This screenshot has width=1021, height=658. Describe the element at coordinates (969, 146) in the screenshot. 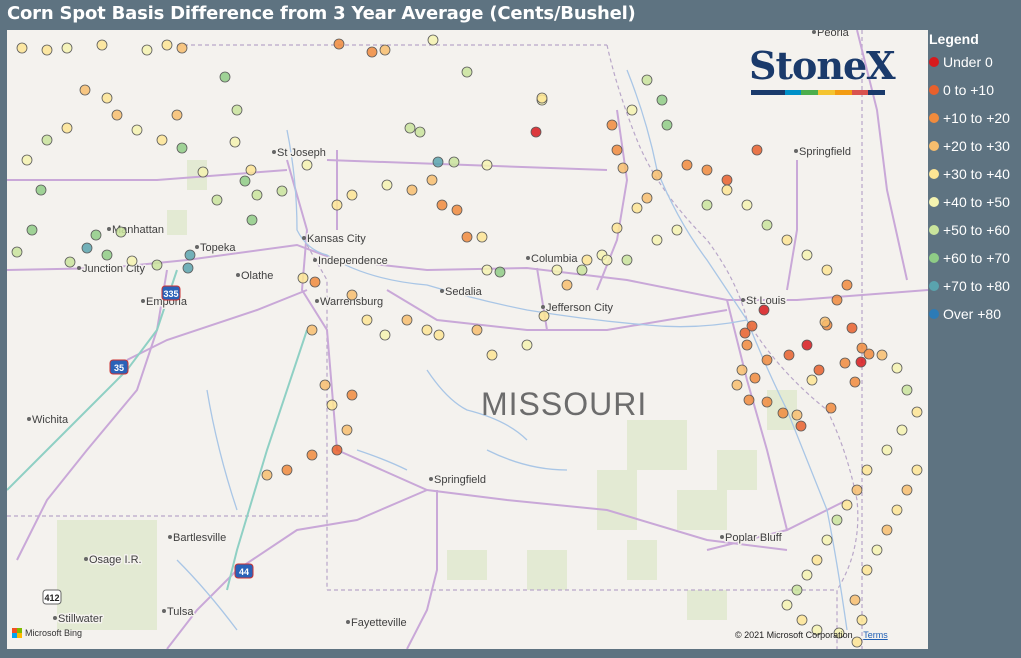

I see `legend-item: +20 to +30` at that location.